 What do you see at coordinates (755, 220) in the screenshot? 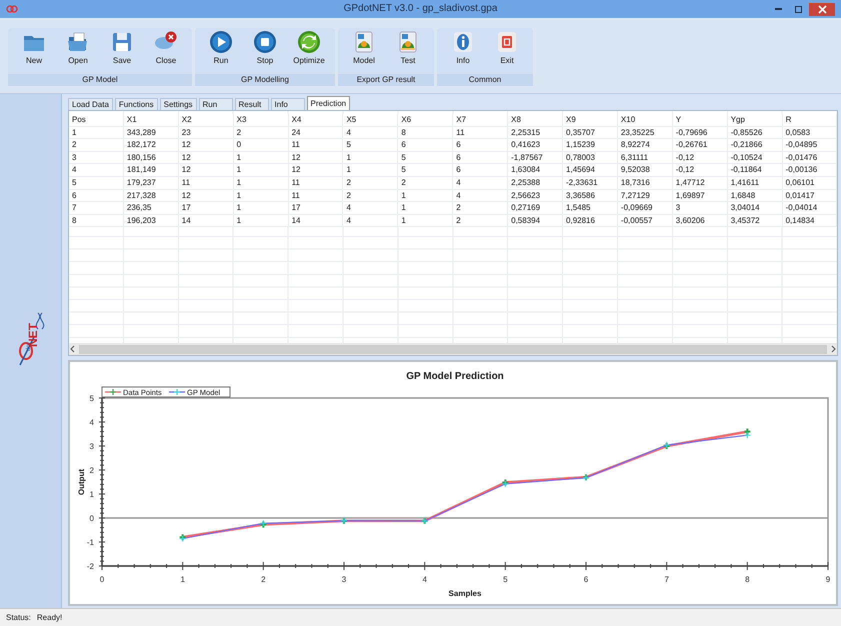
I see `table-cell: 3,45372` at bounding box center [755, 220].